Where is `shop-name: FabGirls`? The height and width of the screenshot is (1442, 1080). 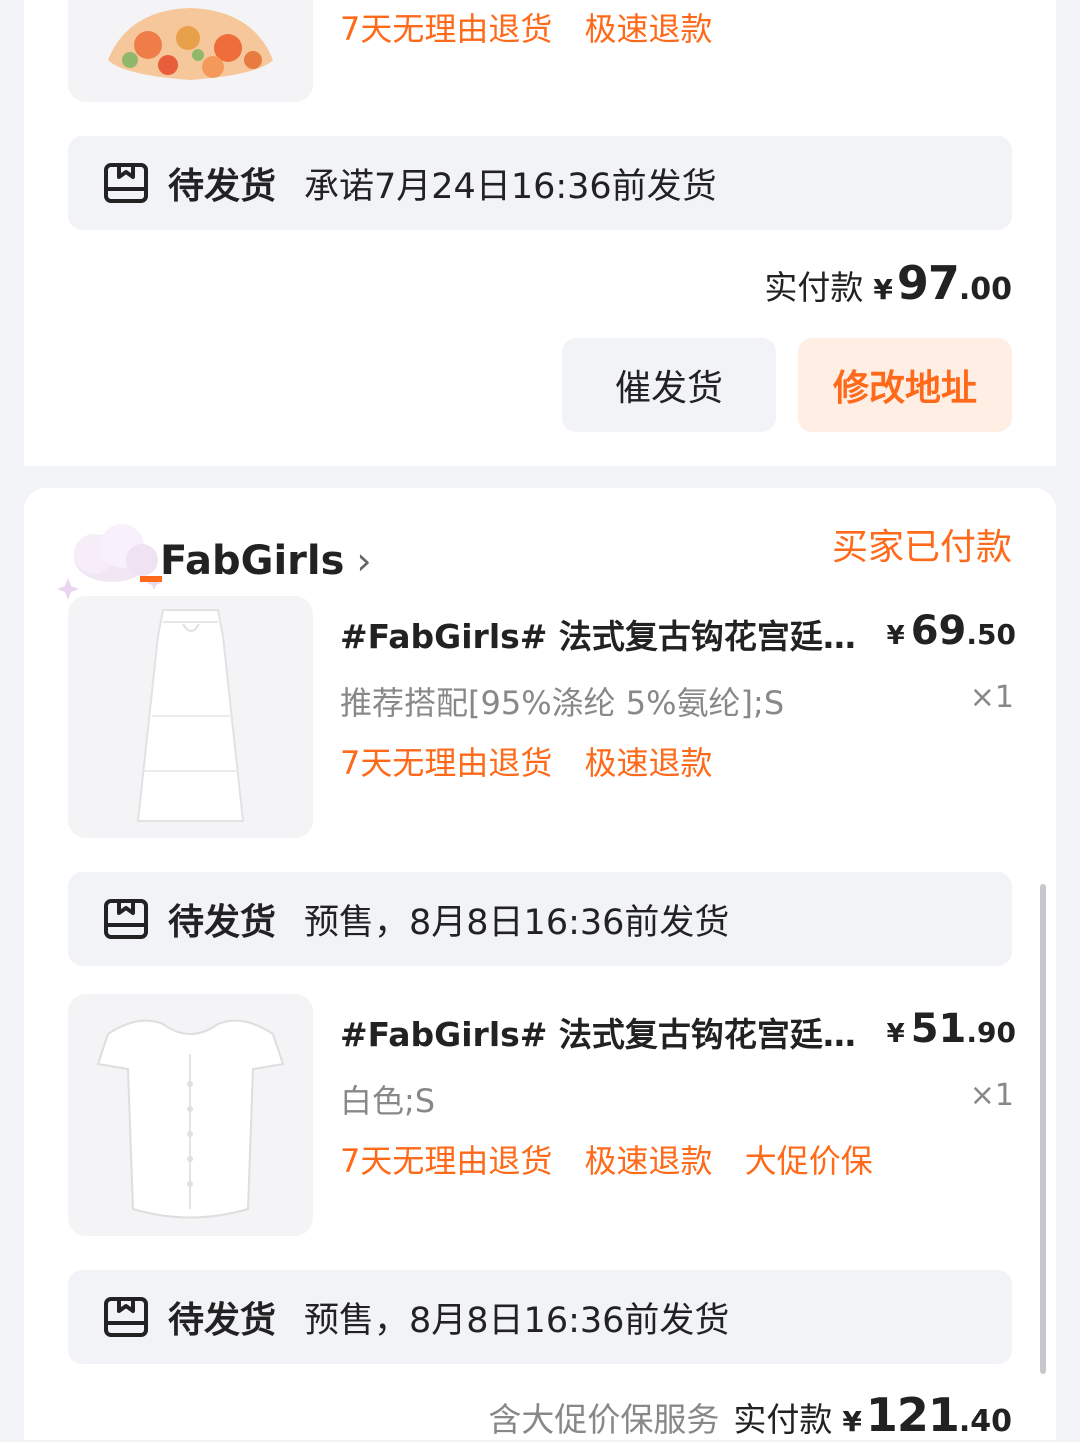
shop-name: FabGirls is located at coordinates (252, 561).